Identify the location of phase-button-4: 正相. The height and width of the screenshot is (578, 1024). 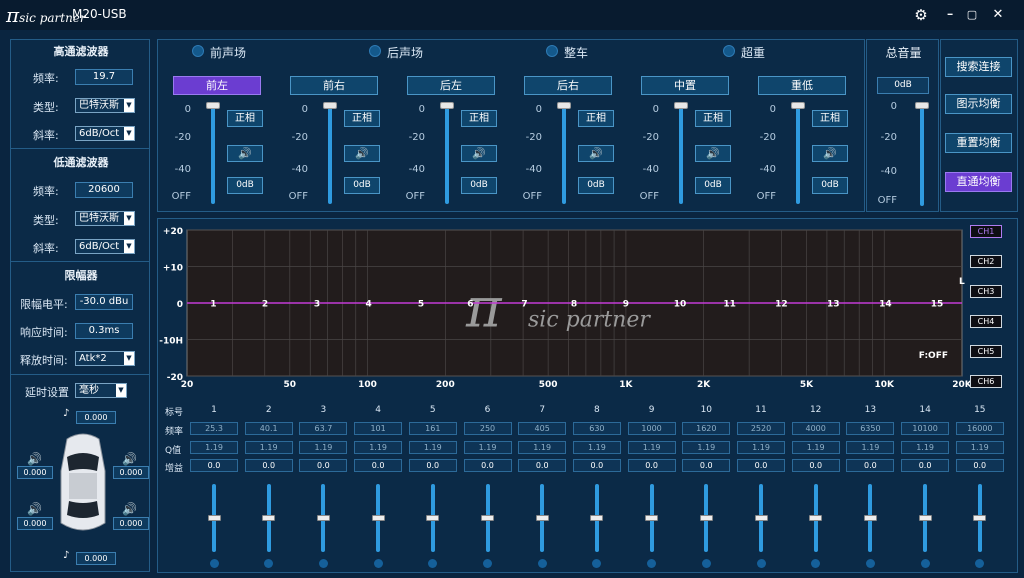
(713, 118).